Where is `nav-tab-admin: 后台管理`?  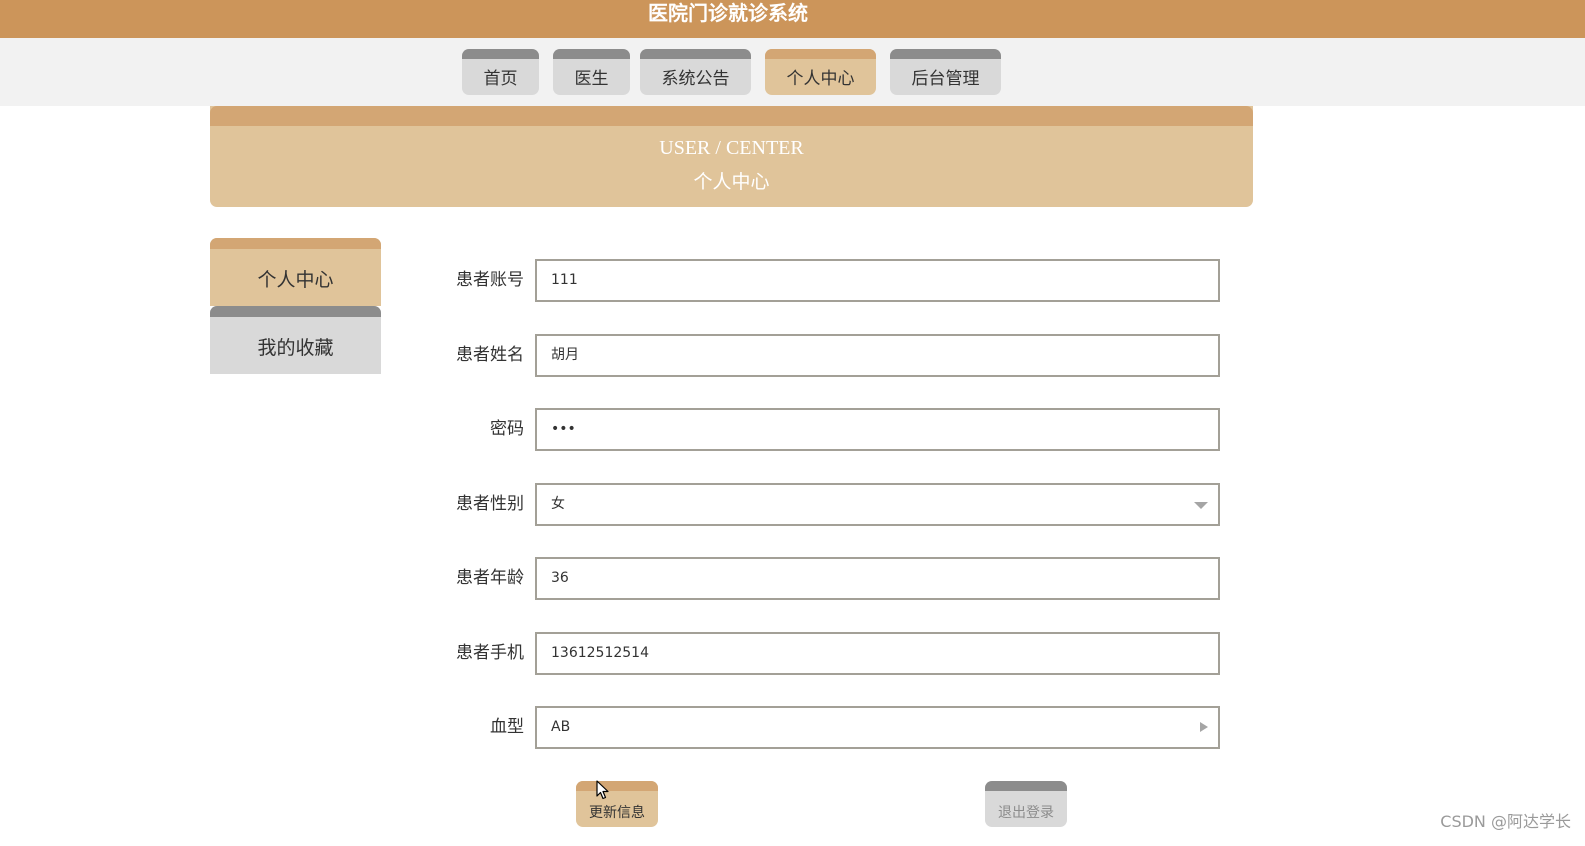
nav-tab-admin: 后台管理 is located at coordinates (945, 72).